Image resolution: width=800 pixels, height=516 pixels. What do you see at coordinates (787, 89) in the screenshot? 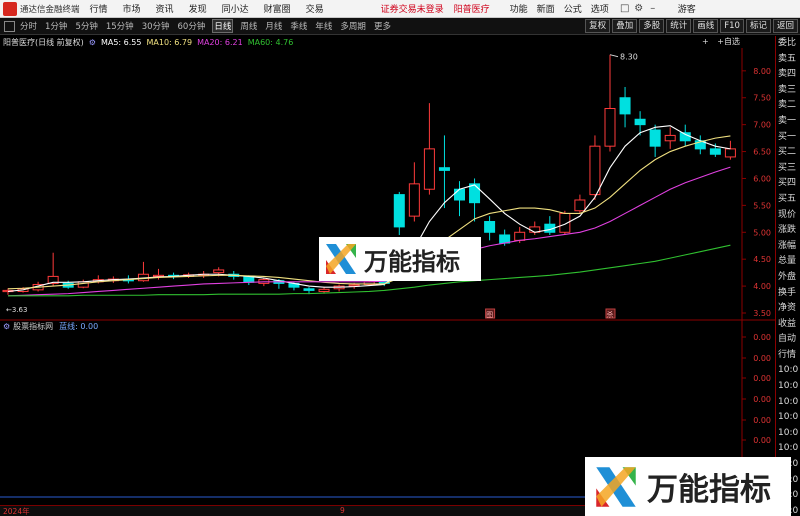
I see `panel-row: 卖三` at bounding box center [787, 89].